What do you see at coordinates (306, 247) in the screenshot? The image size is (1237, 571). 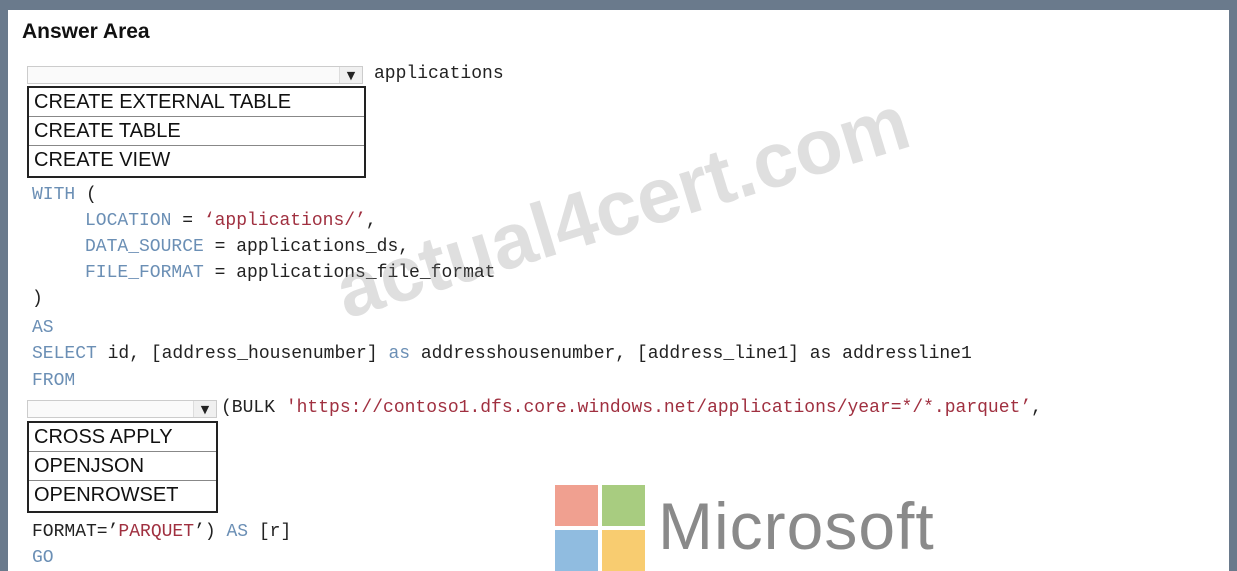 I see `code-text: = applications_ds,` at bounding box center [306, 247].